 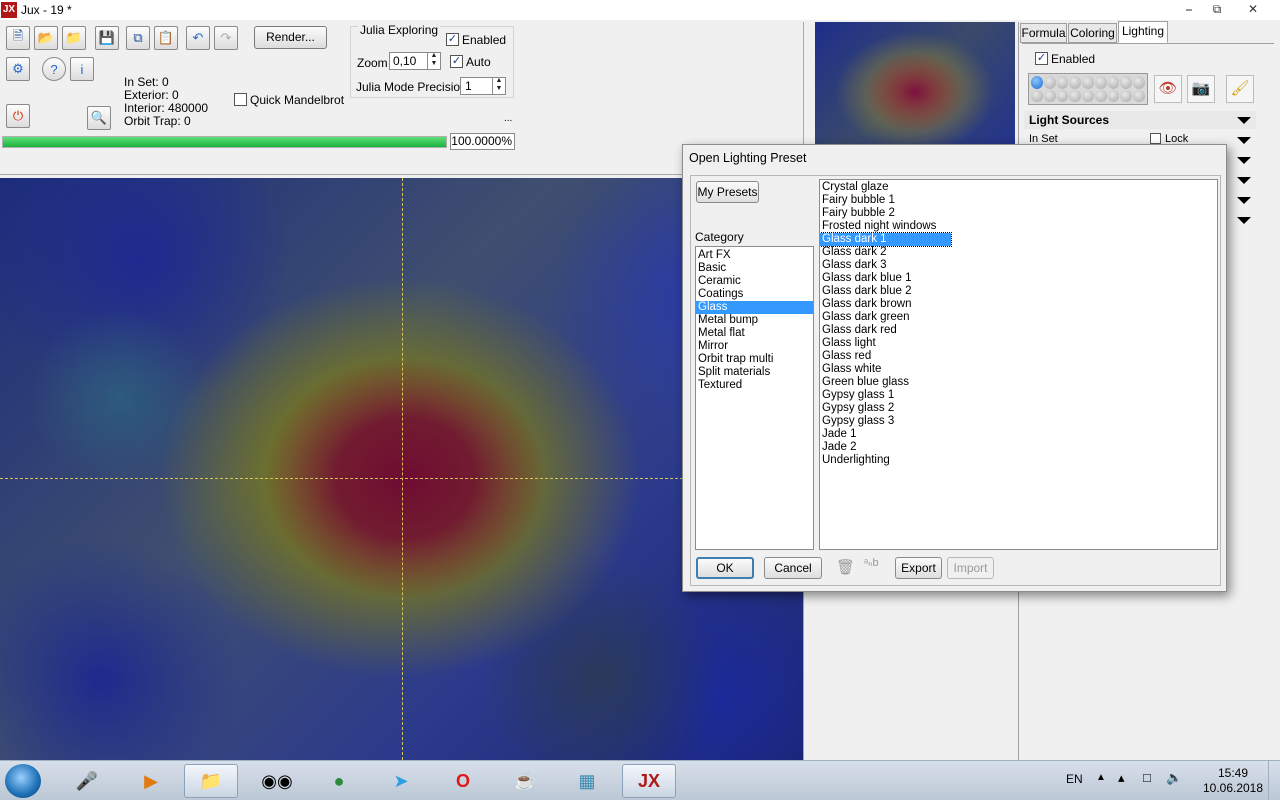 I want to click on preset-item: Fairy bubble 1, so click(x=1018, y=200).